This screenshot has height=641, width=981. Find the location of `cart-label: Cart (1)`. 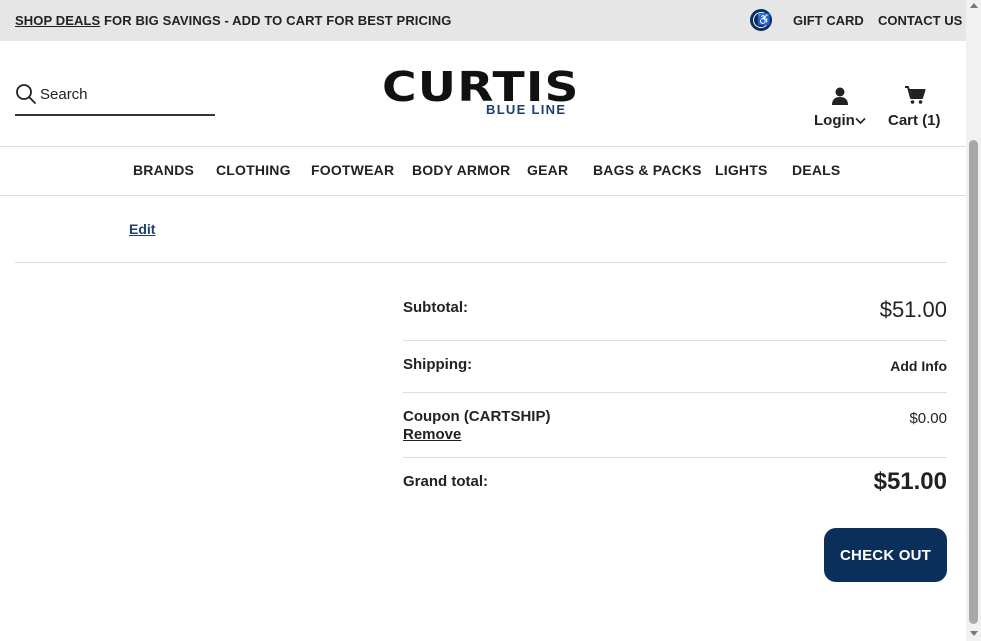

cart-label: Cart (1) is located at coordinates (914, 120).